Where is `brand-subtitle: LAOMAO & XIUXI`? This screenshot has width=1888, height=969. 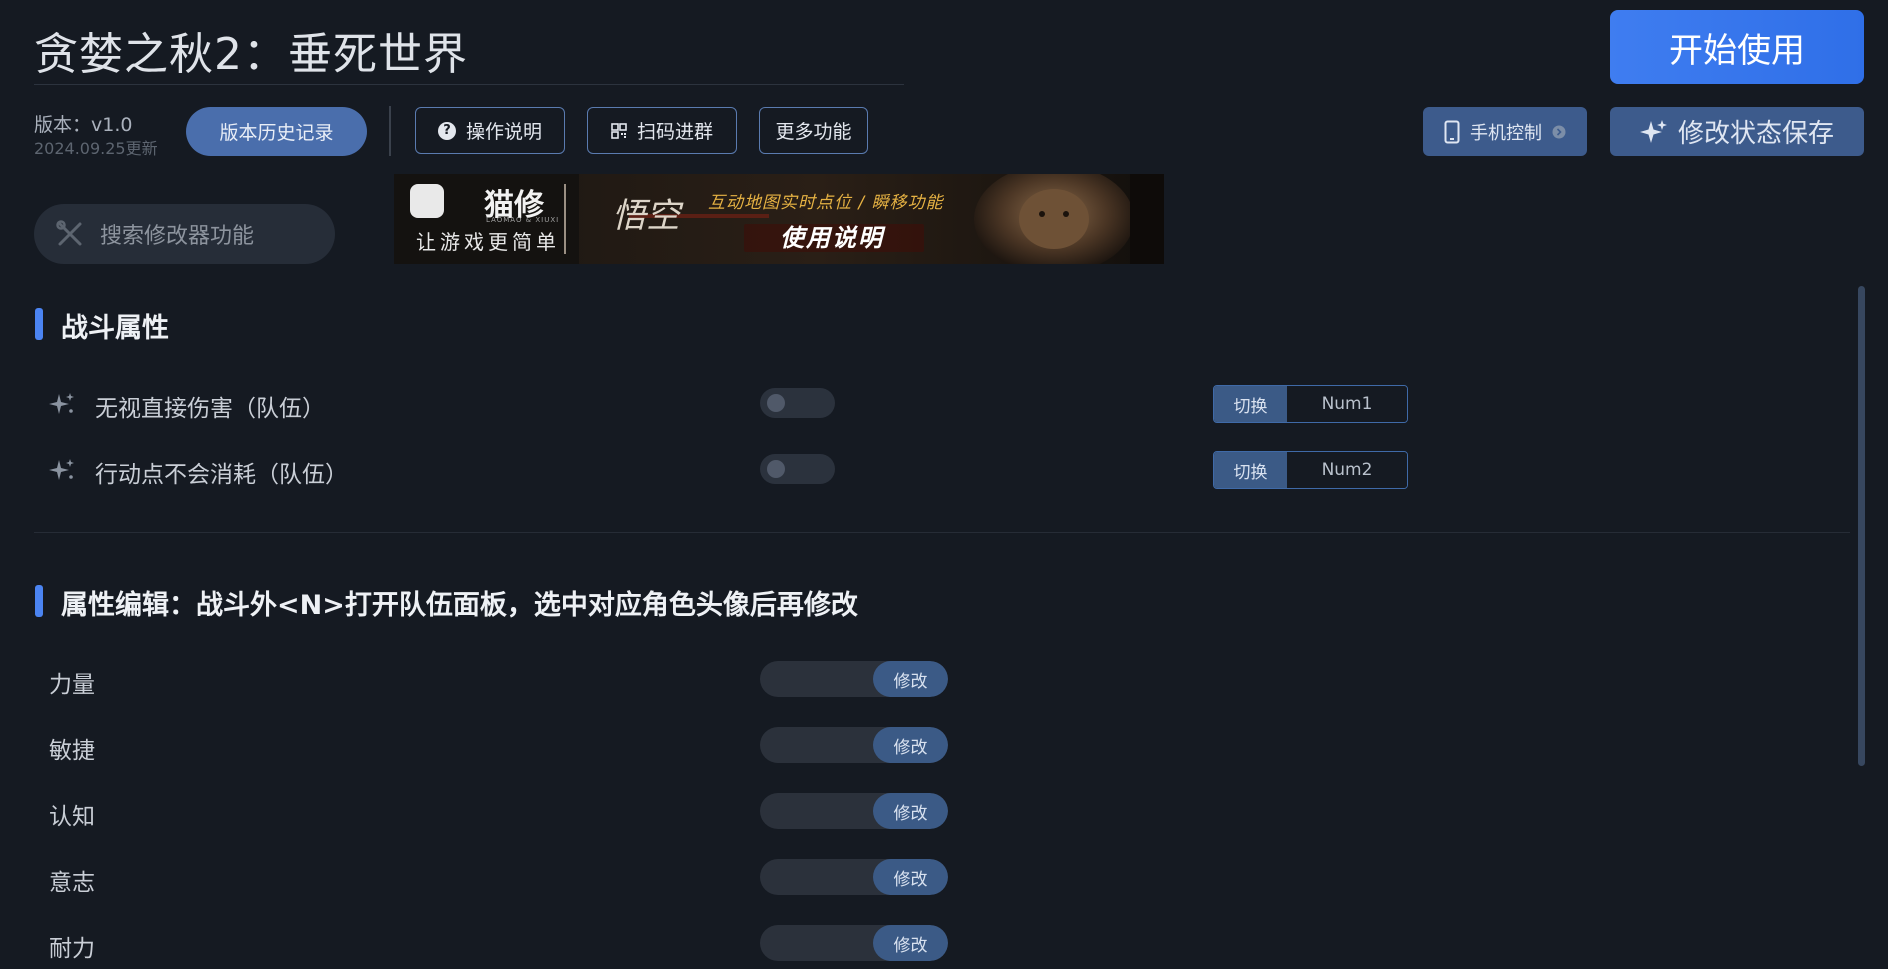 brand-subtitle: LAOMAO & XIUXI is located at coordinates (523, 220).